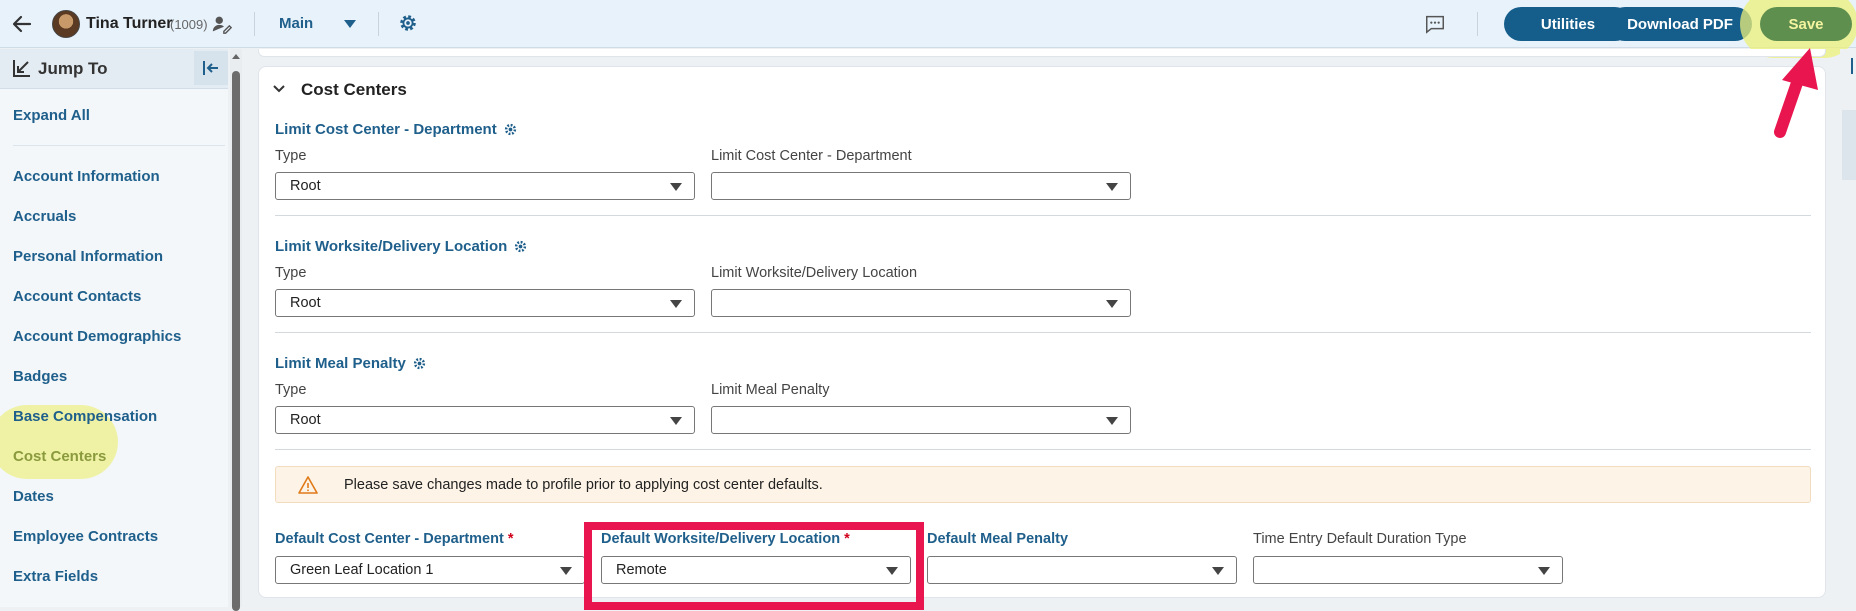 Image resolution: width=1856 pixels, height=611 pixels. Describe the element at coordinates (485, 420) in the screenshot. I see `type-select-meal-penalty: Root` at that location.